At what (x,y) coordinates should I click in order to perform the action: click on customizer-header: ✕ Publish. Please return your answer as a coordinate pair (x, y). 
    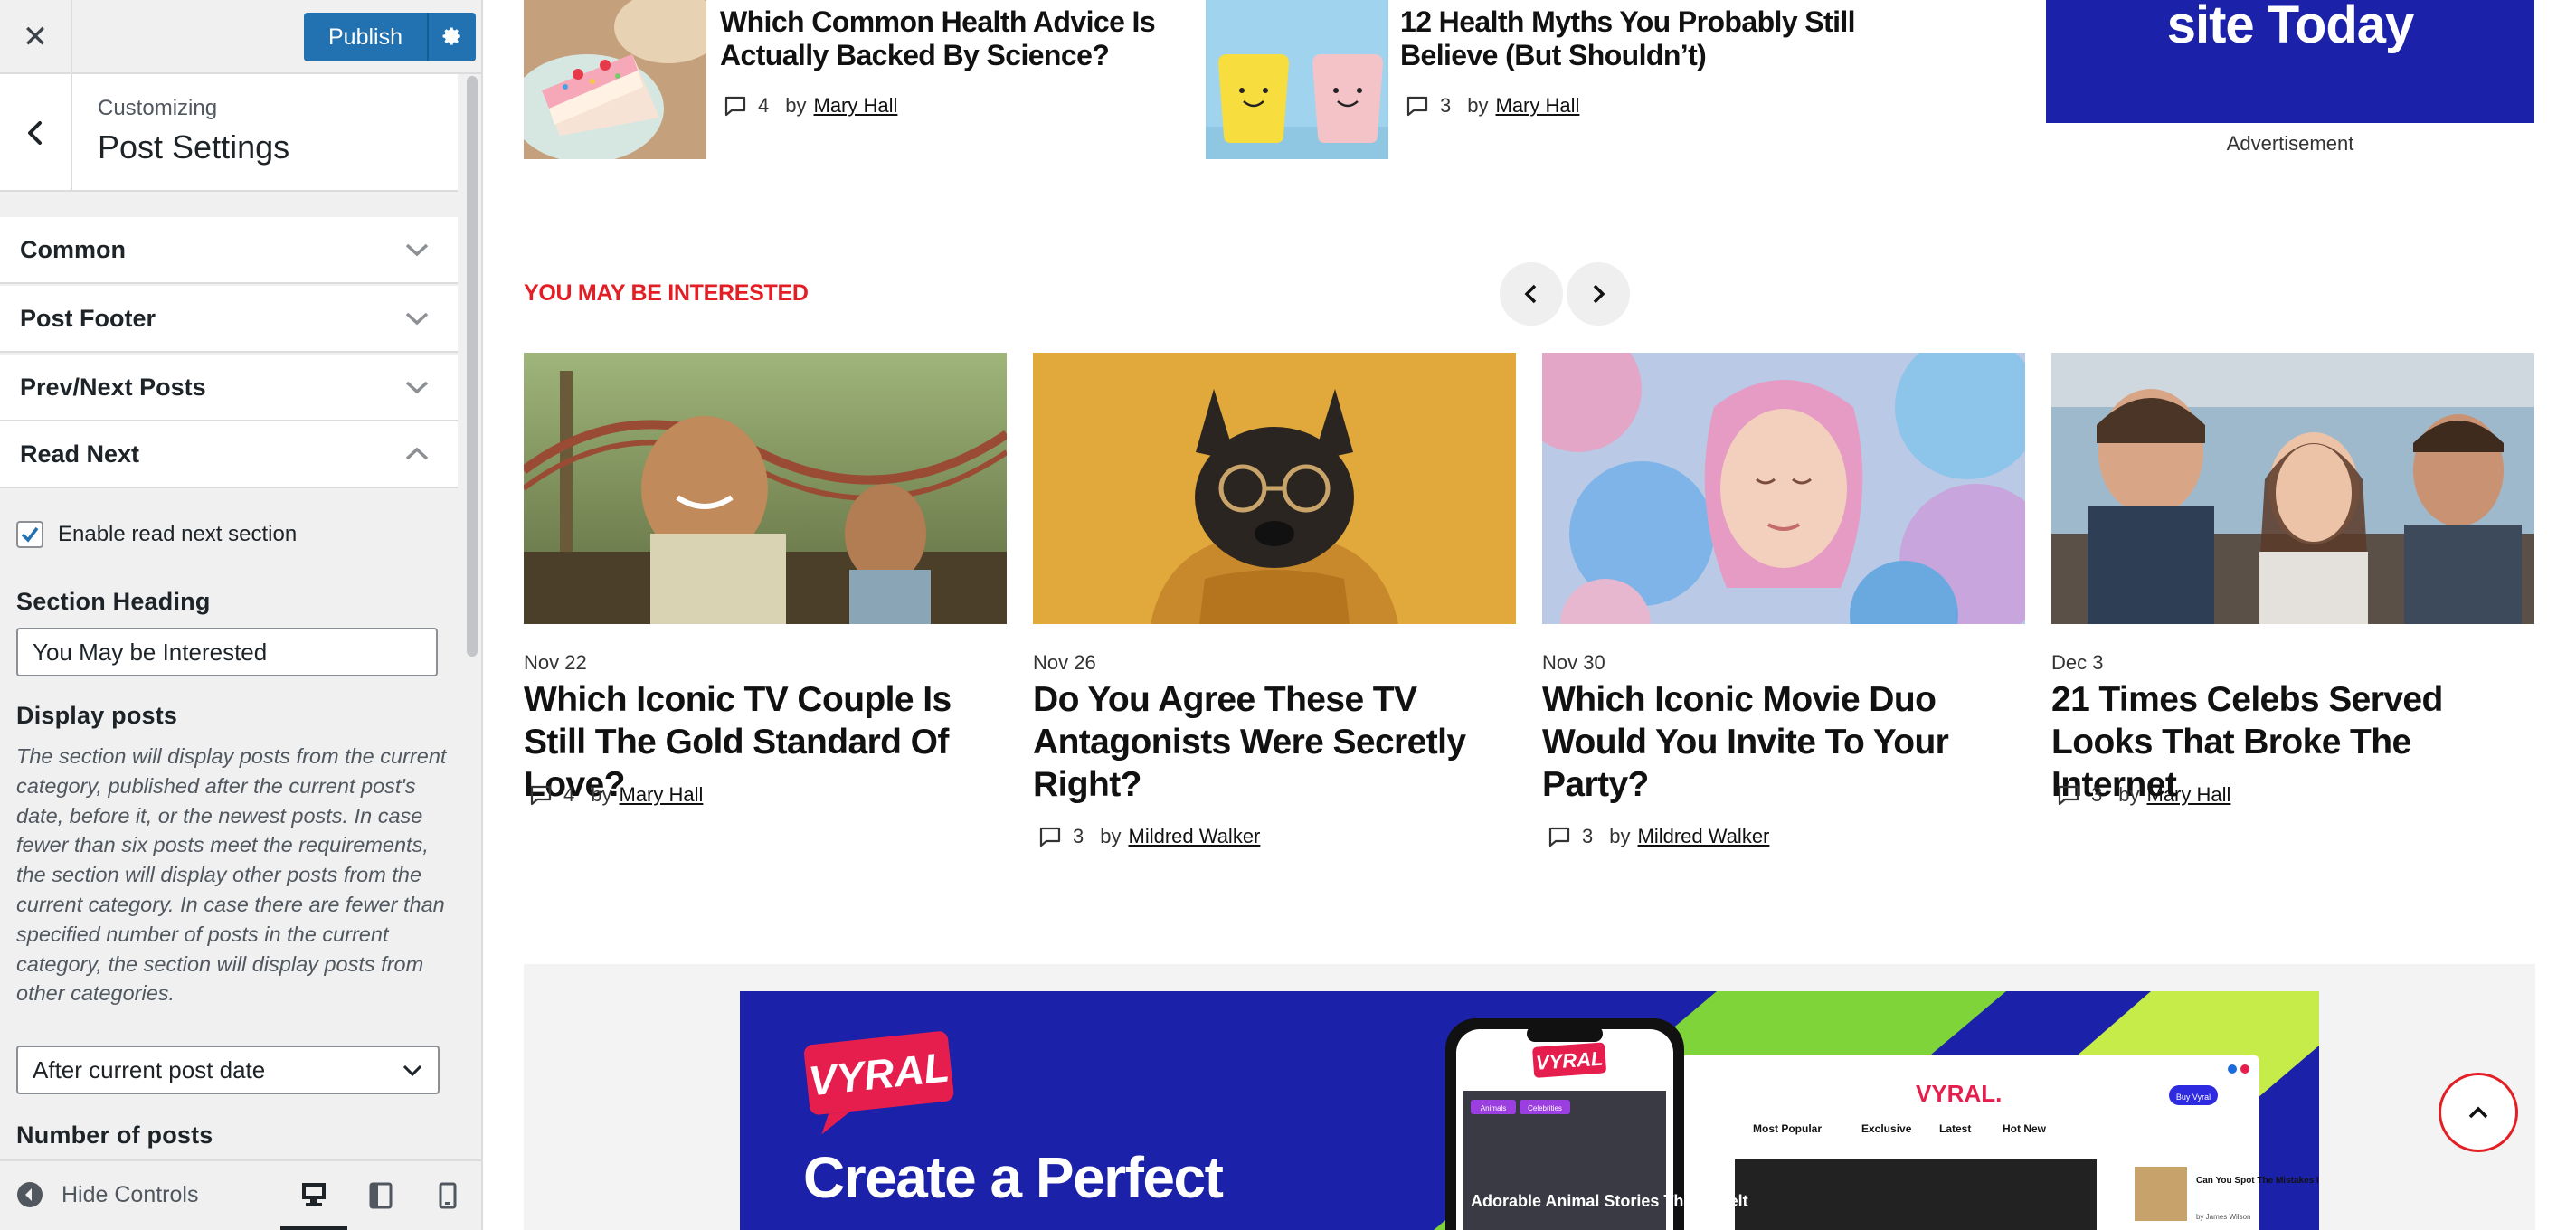
    Looking at the image, I should click on (240, 37).